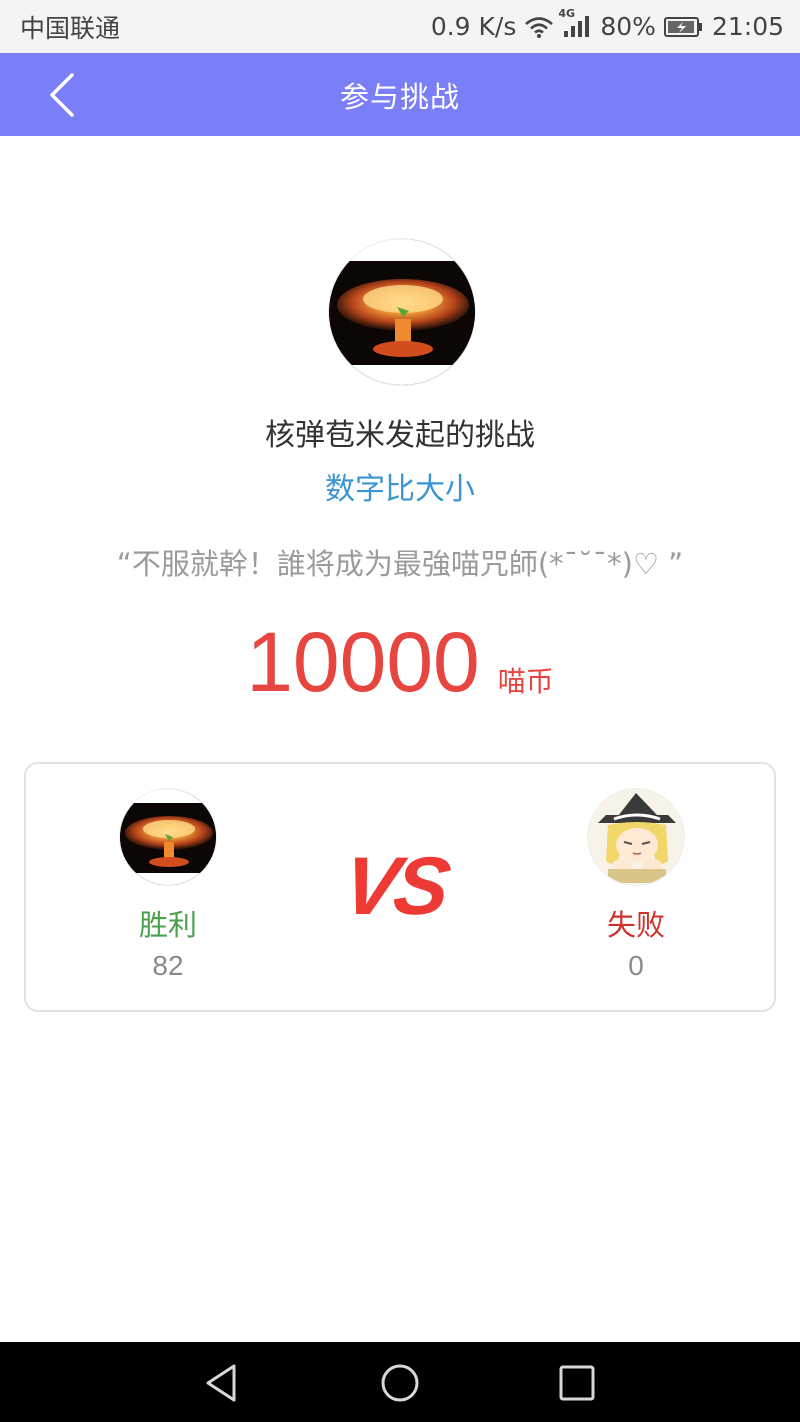 Image resolution: width=800 pixels, height=1422 pixels. I want to click on nav-recent-icon, so click(577, 1383).